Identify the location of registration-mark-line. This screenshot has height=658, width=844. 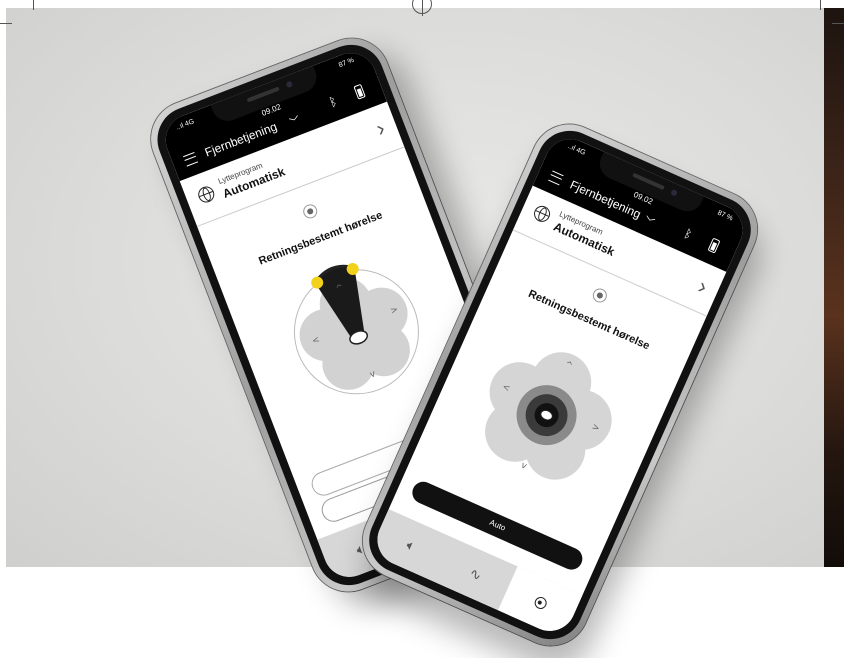
(422, 8).